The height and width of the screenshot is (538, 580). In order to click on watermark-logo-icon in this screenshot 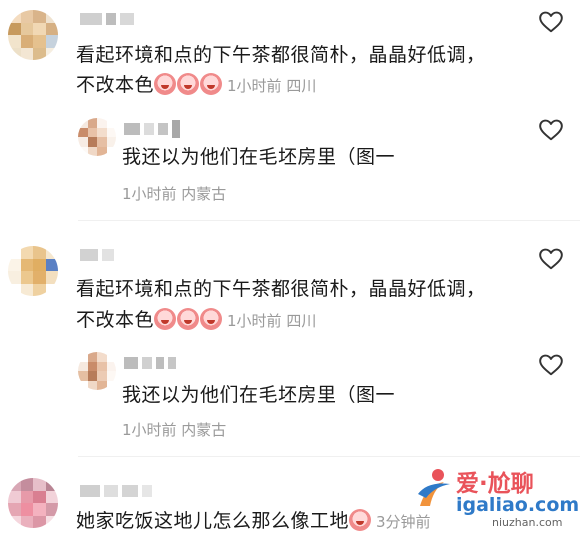, I will do `click(434, 487)`.